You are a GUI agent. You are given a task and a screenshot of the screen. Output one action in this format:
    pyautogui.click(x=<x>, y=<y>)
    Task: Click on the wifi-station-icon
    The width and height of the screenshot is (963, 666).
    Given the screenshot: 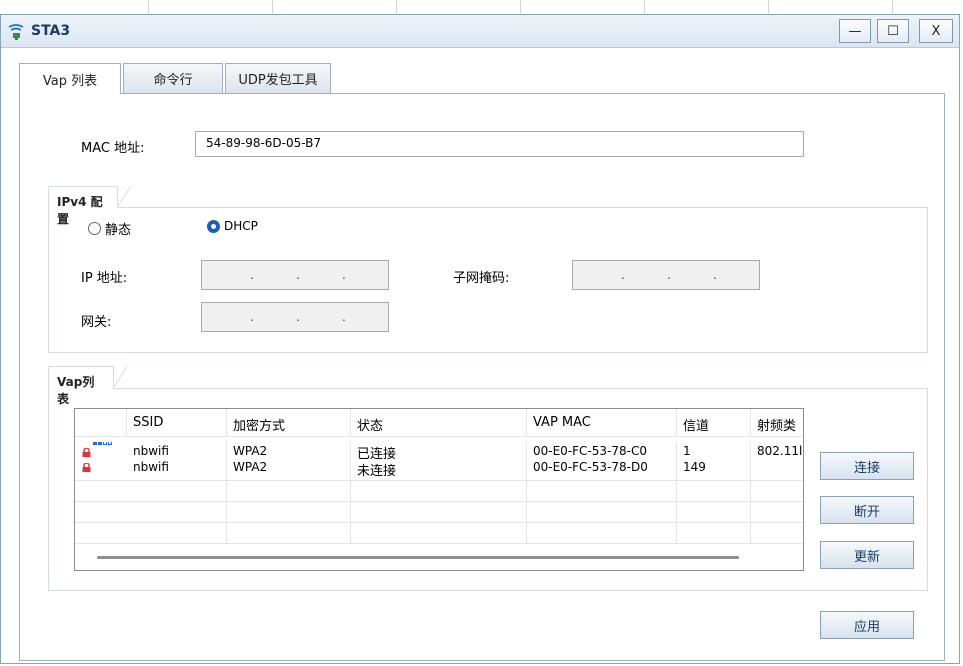 What is the action you would take?
    pyautogui.click(x=16, y=32)
    